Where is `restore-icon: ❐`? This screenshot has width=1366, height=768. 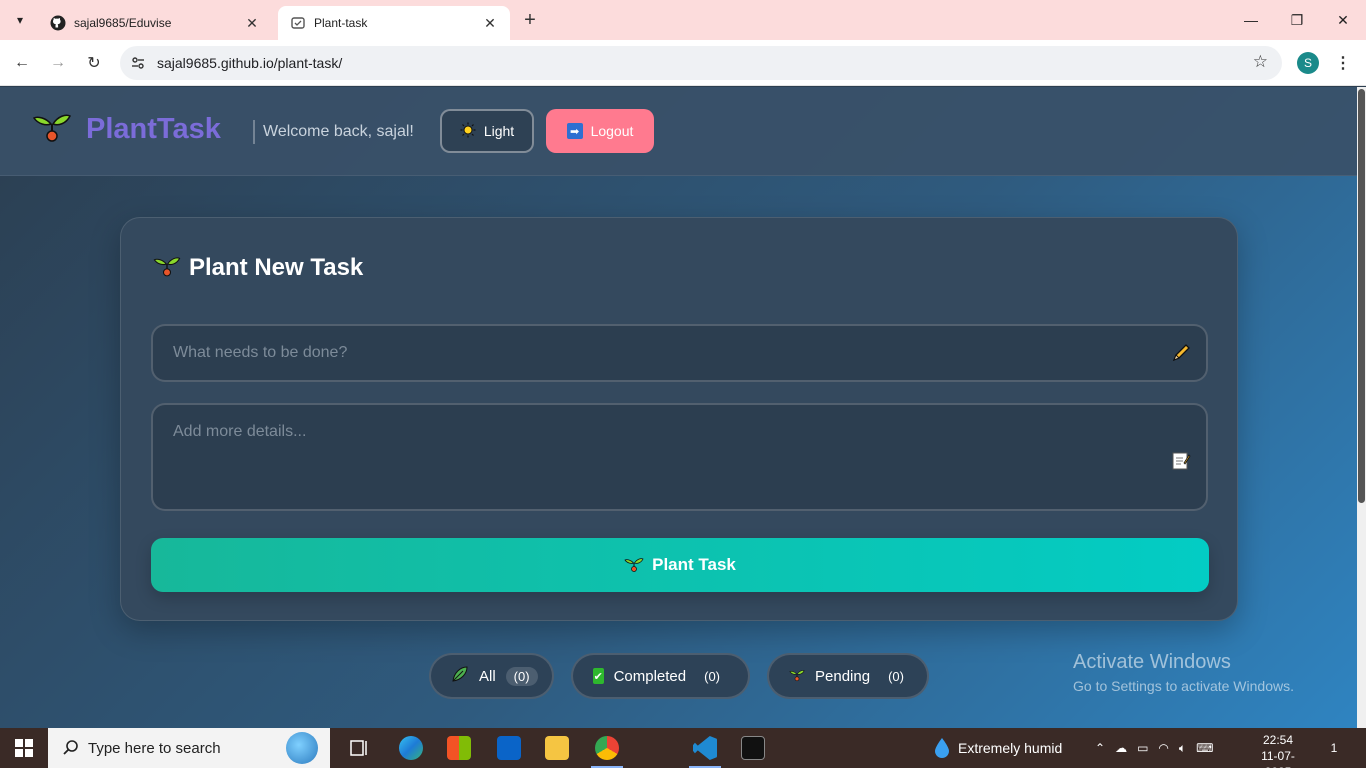 restore-icon: ❐ is located at coordinates (1297, 20).